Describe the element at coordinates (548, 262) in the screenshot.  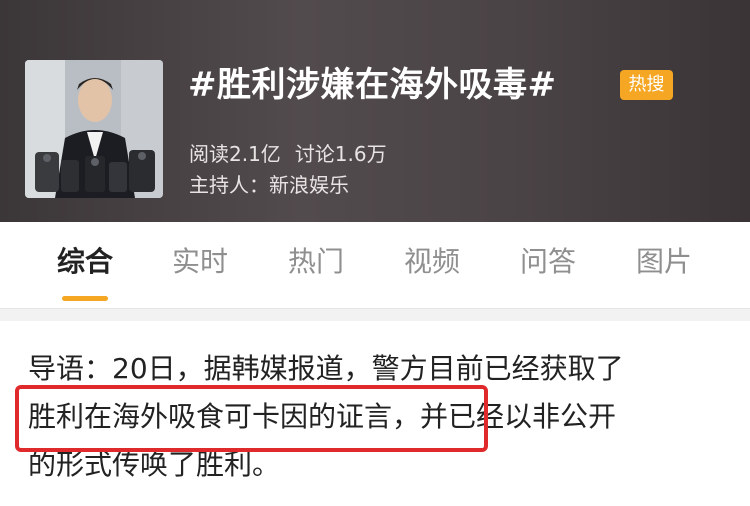
I see `tab-qa: 问答` at that location.